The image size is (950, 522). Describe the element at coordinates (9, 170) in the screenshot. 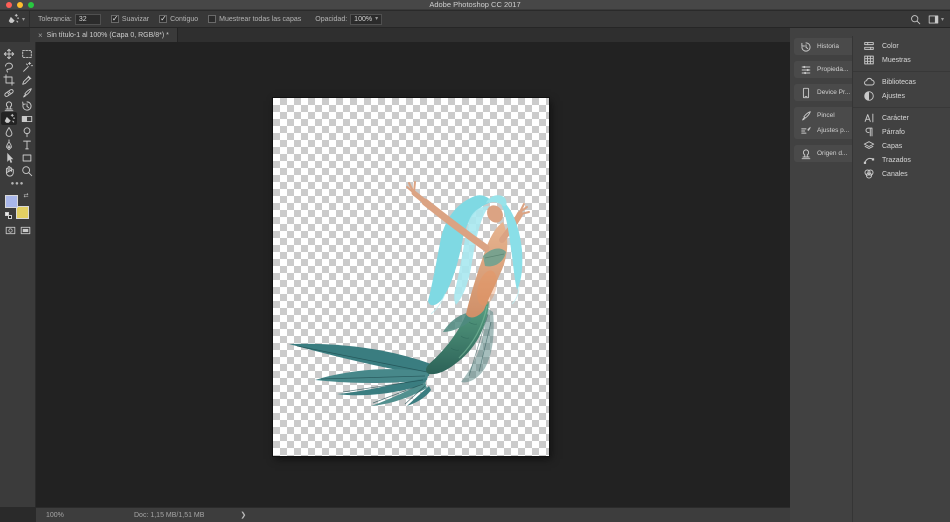

I see `hand-tool` at that location.